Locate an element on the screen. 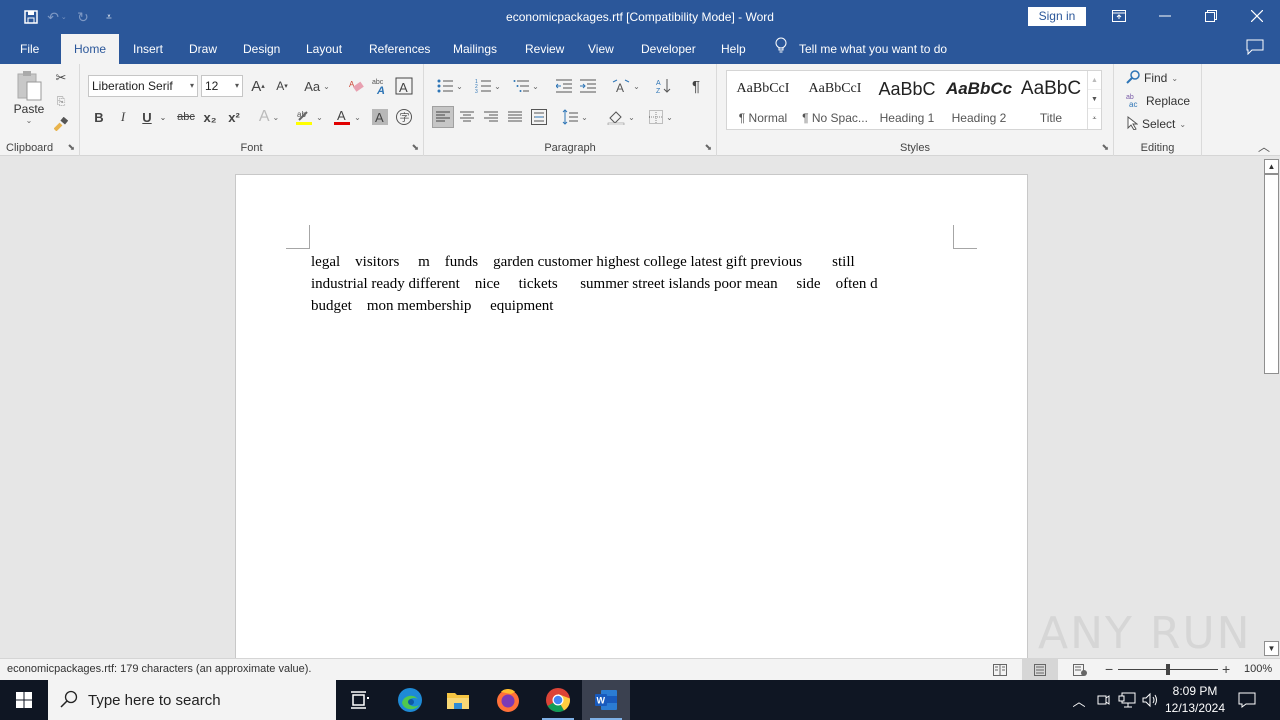 This screenshot has width=1280, height=720. scroll-down-icon: ▼ is located at coordinates (1271, 648).